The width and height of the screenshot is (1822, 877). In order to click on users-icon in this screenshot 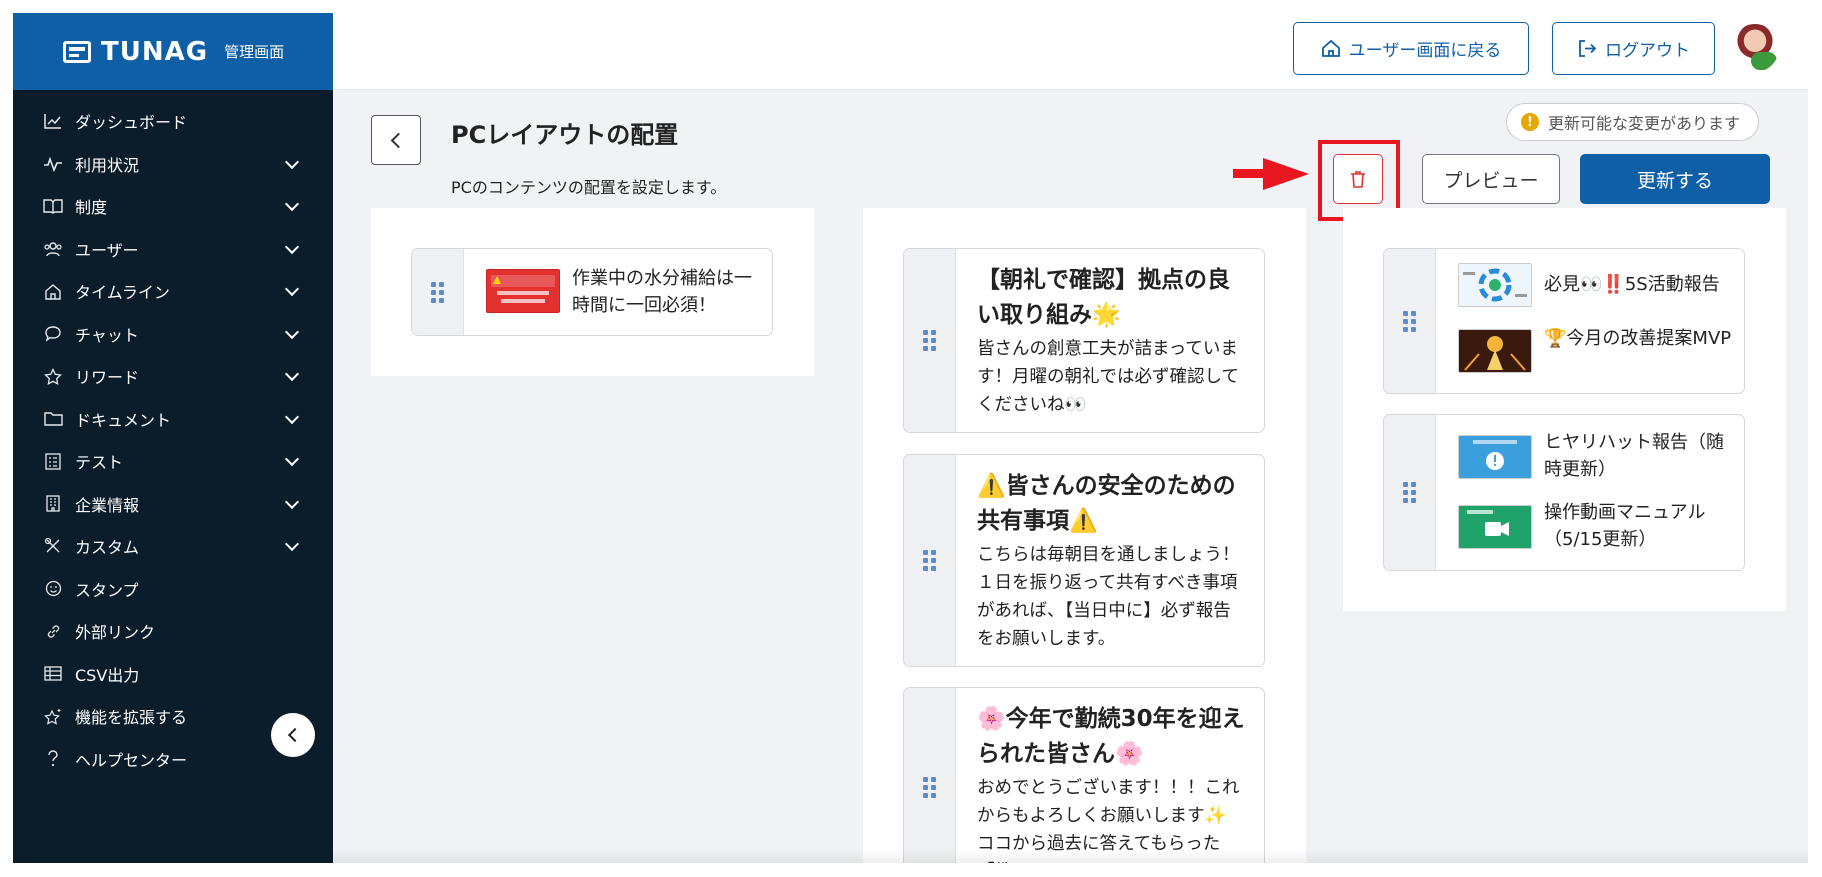, I will do `click(53, 249)`.